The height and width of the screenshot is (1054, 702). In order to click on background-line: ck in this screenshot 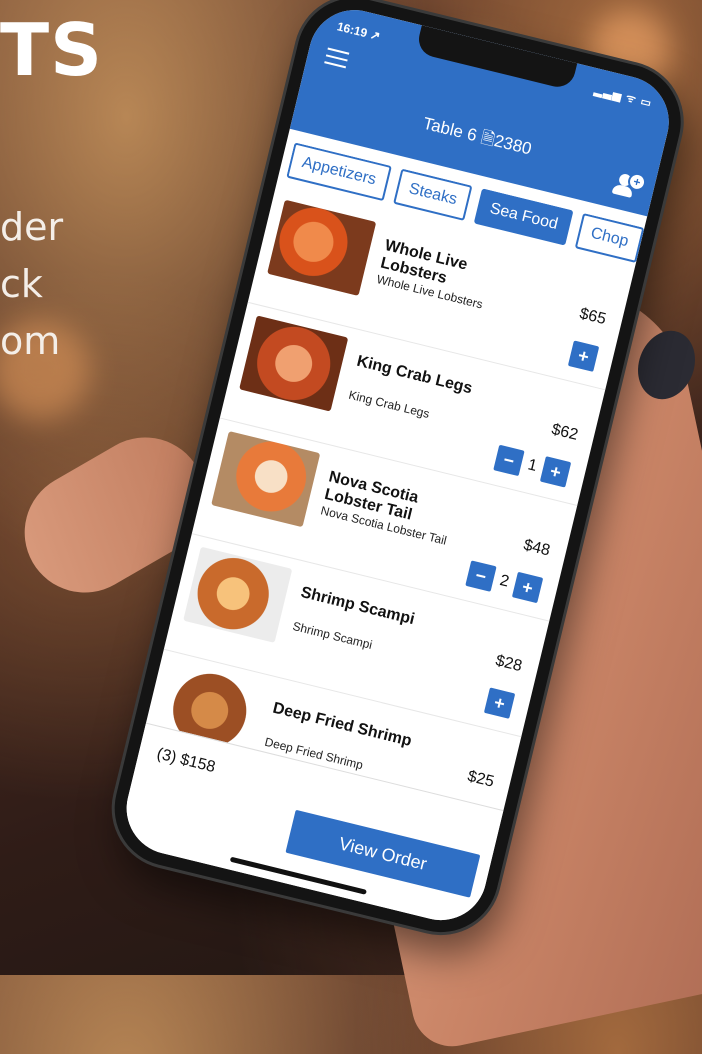, I will do `click(21, 284)`.